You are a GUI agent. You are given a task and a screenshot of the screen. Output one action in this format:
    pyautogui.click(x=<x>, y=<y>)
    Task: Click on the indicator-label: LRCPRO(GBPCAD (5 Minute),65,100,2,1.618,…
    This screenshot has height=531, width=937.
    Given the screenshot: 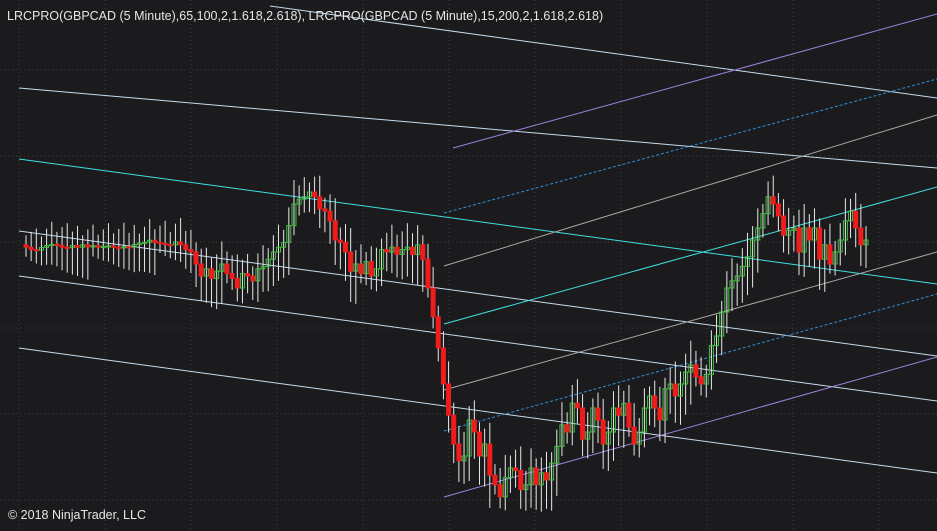 What is the action you would take?
    pyautogui.click(x=305, y=16)
    